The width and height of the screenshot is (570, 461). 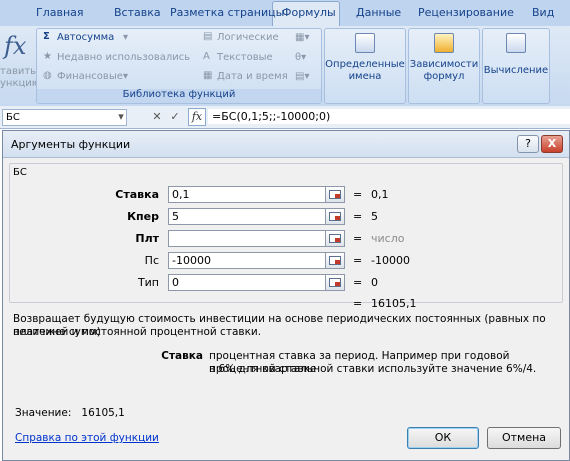 I want to click on arg-input-type: 0, so click(x=247, y=282).